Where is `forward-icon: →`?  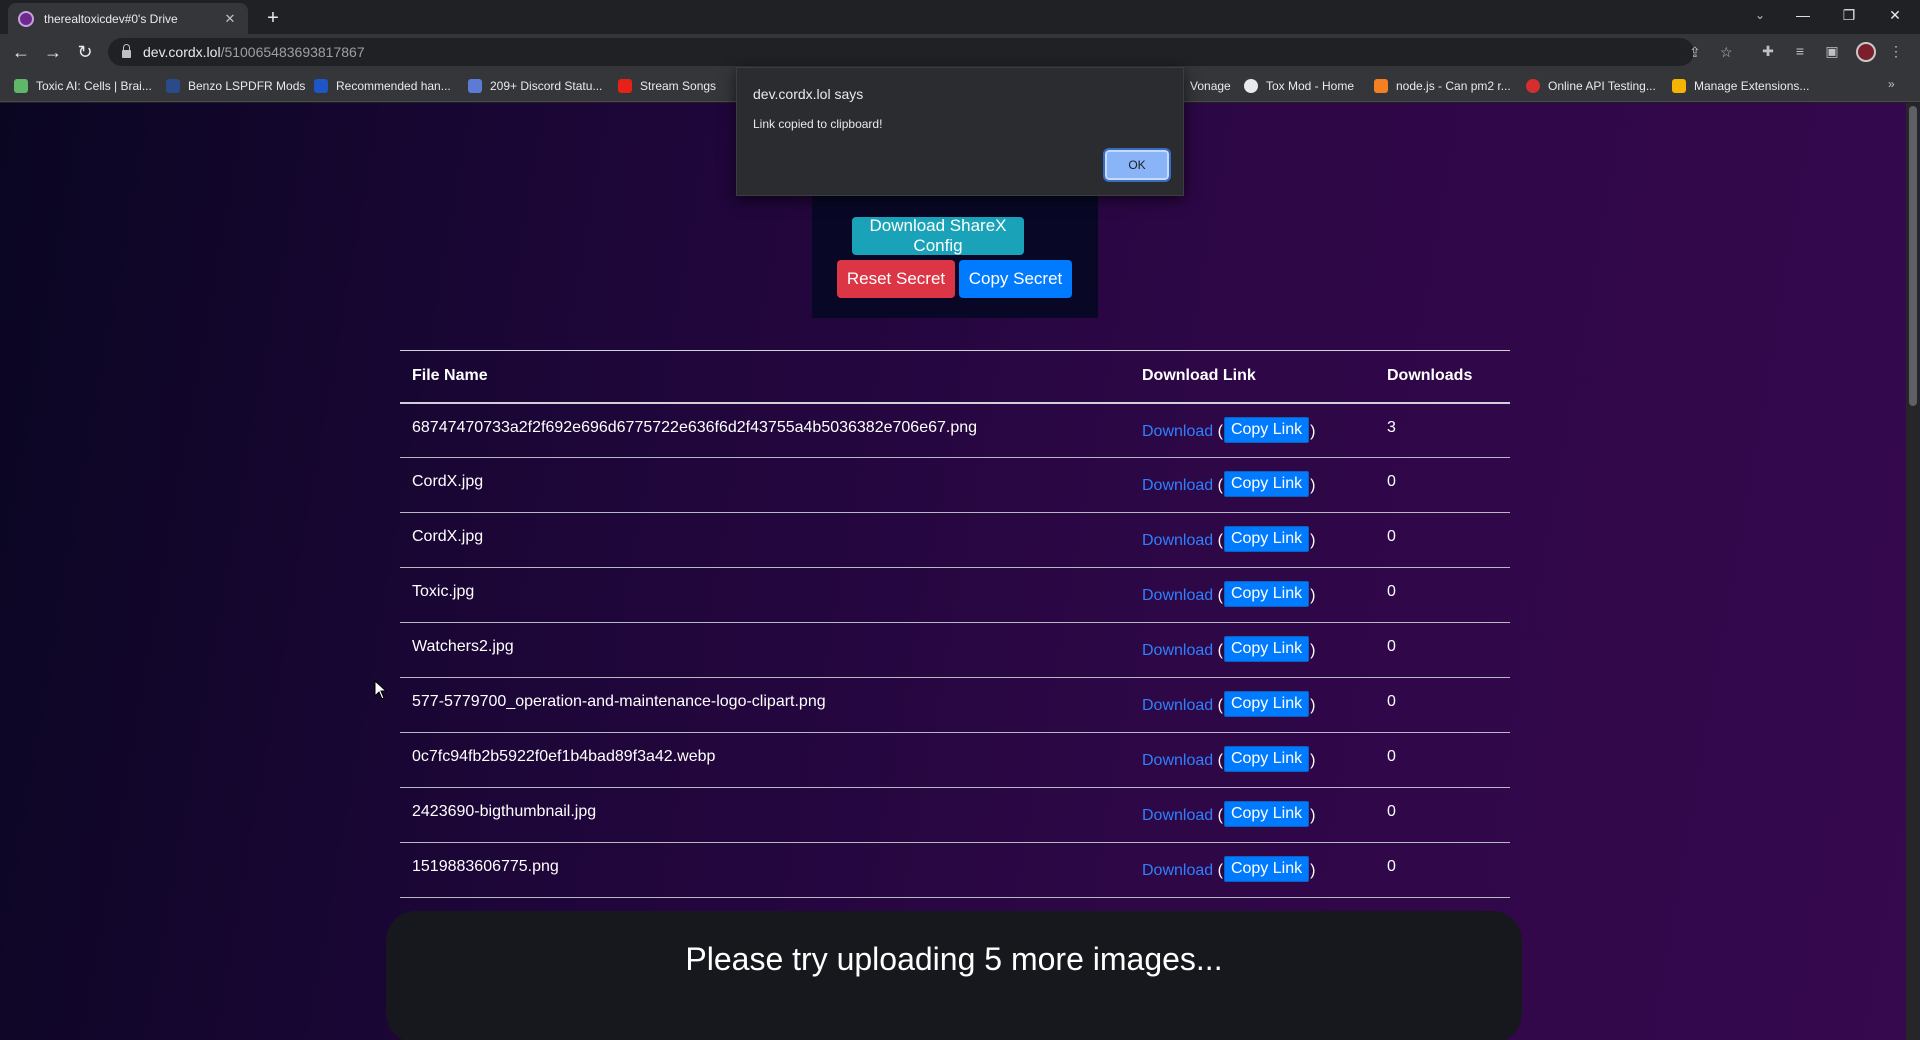 forward-icon: → is located at coordinates (53, 52).